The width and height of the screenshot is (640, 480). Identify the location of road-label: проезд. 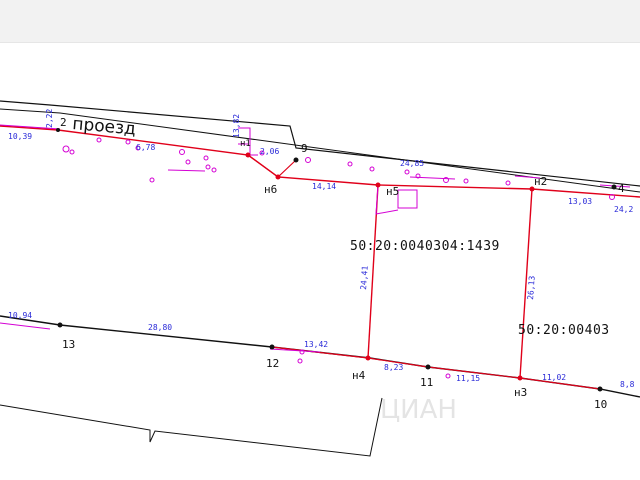
(104, 126).